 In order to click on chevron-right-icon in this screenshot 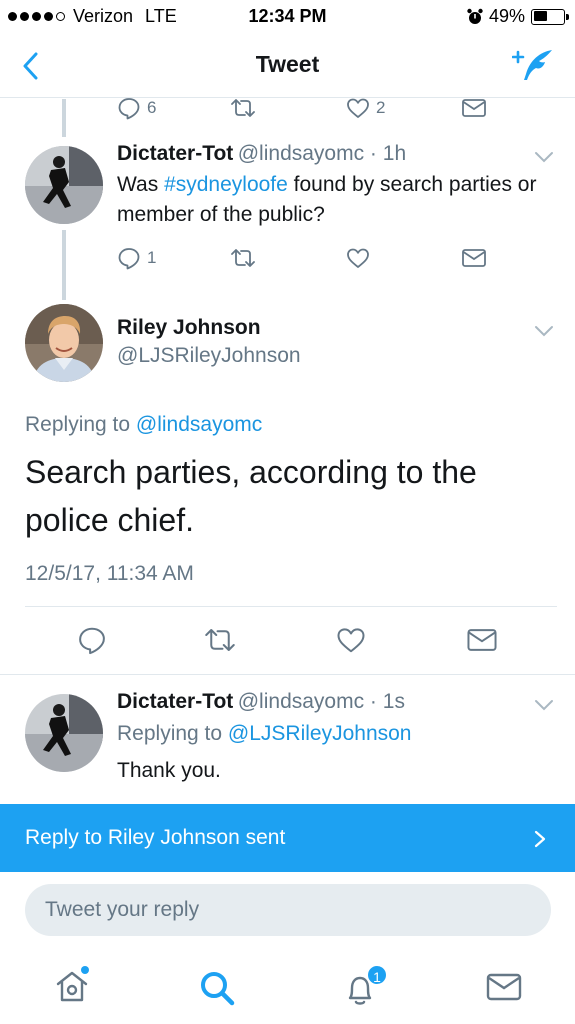, I will do `click(540, 839)`.